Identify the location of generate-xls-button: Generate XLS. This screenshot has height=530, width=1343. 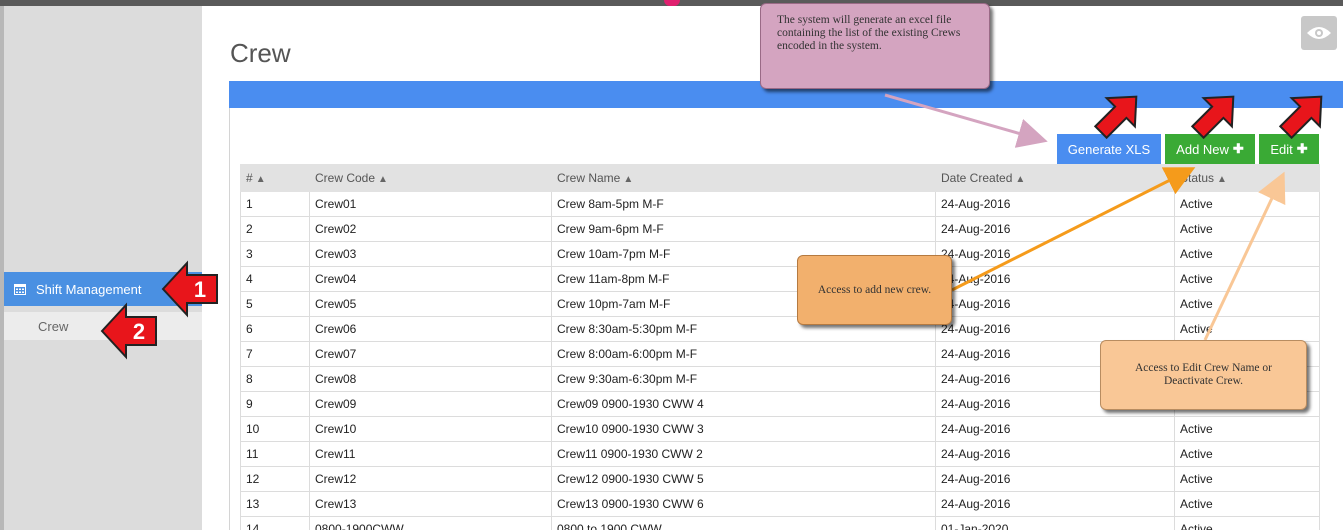
(1109, 149).